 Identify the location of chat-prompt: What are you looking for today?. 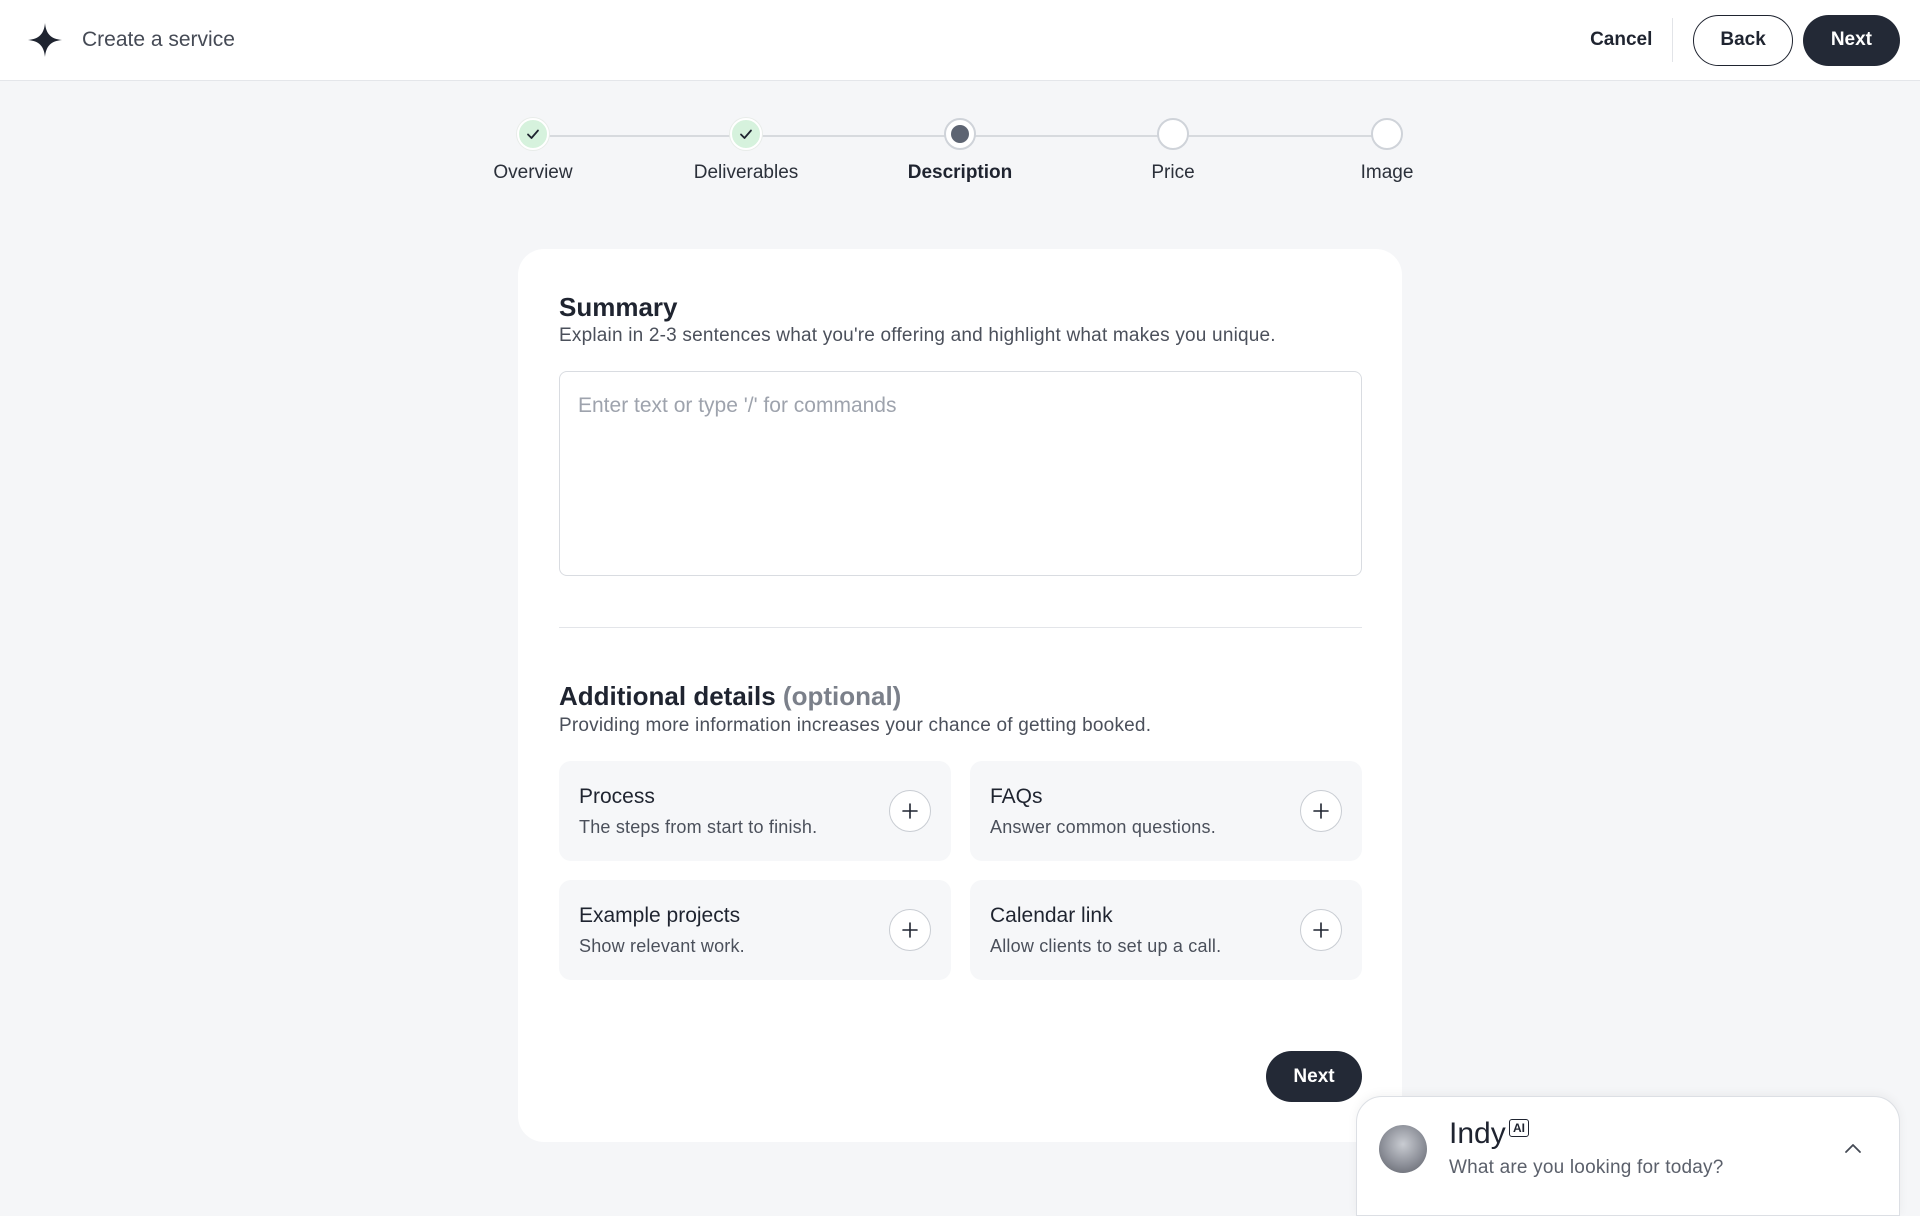
(1586, 1167).